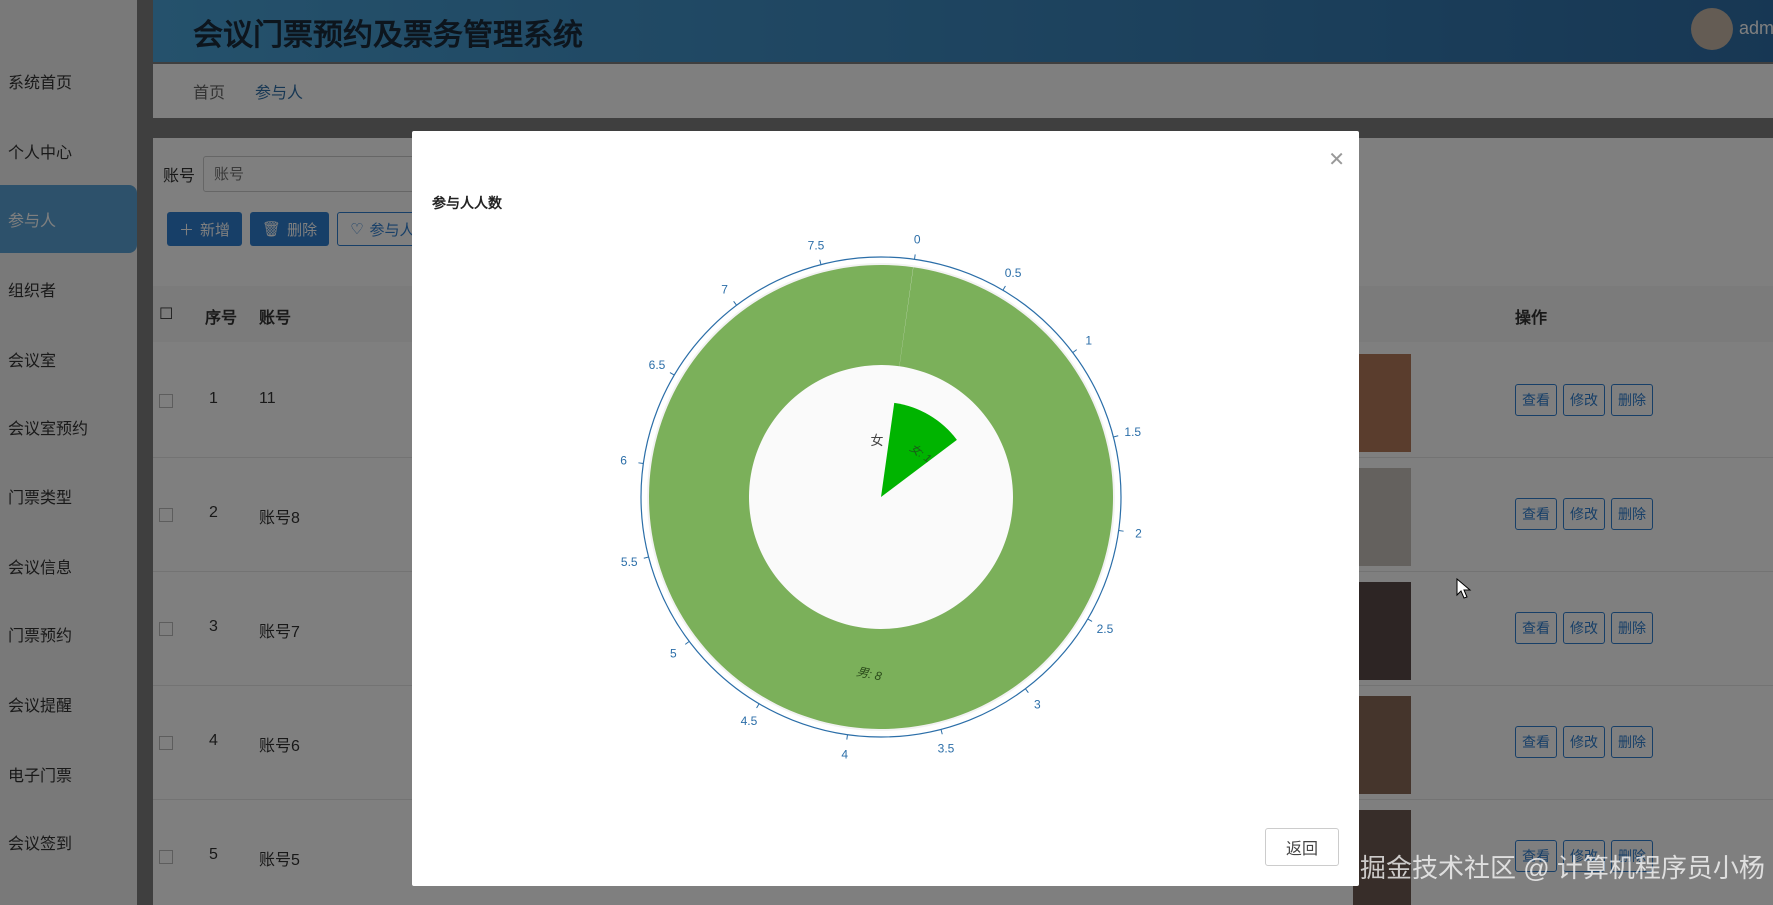 This screenshot has width=1773, height=905. What do you see at coordinates (724, 289) in the screenshot?
I see `axis-tick-label: 7` at bounding box center [724, 289].